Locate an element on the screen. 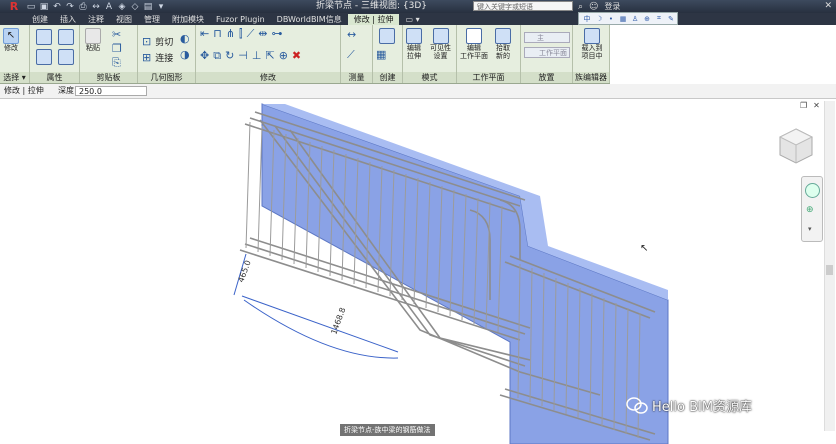 The image size is (836, 444). edit-workplane-label: 编辑 工作平面 is located at coordinates (474, 52).